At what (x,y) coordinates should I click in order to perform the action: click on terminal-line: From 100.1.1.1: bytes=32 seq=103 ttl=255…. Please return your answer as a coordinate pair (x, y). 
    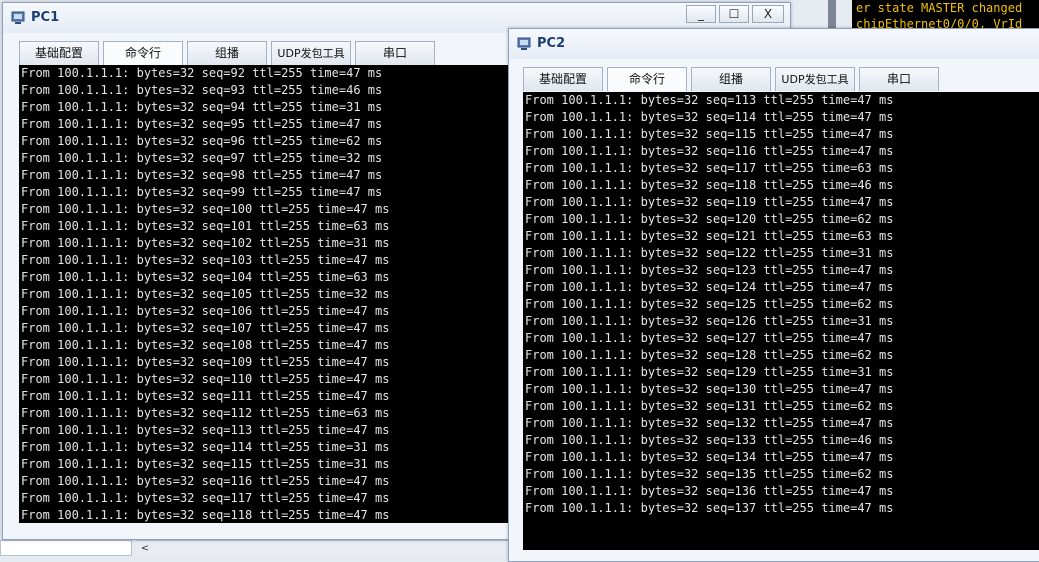
    Looking at the image, I should click on (205, 260).